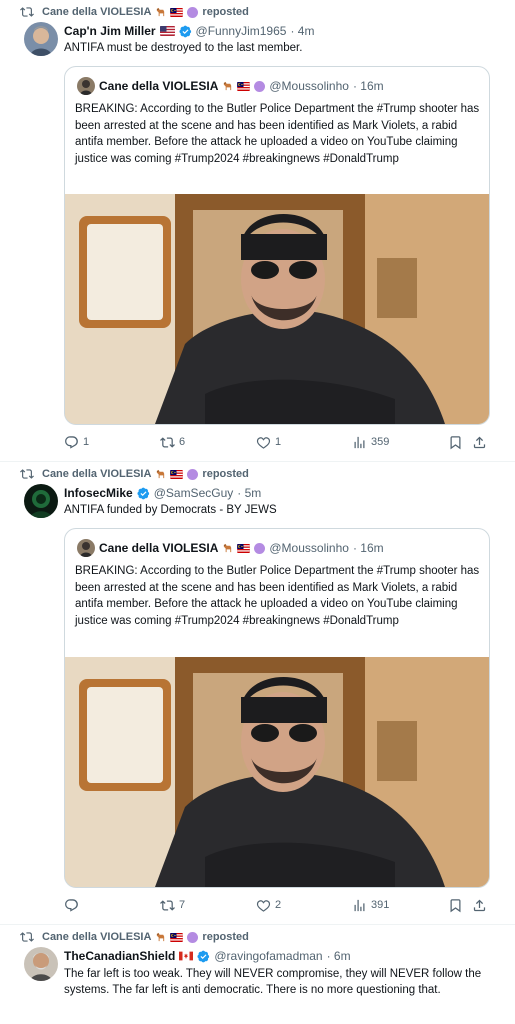 Image resolution: width=515 pixels, height=1024 pixels. I want to click on author-handle: @SamSecGuy, so click(194, 493).